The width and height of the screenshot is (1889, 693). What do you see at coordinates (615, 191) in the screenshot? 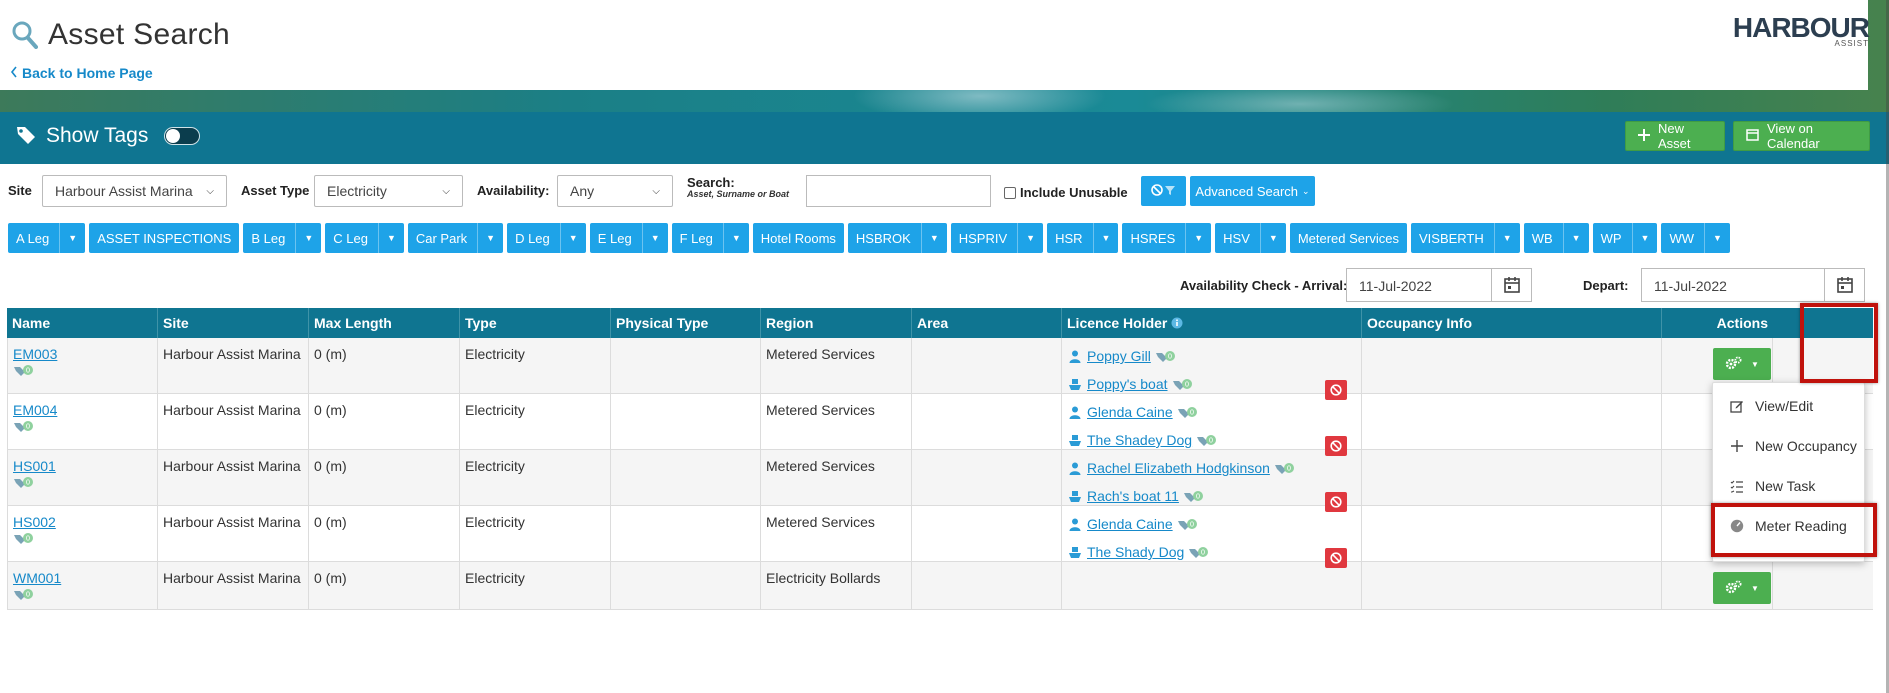
I see `availability-select: Any ⌵` at bounding box center [615, 191].